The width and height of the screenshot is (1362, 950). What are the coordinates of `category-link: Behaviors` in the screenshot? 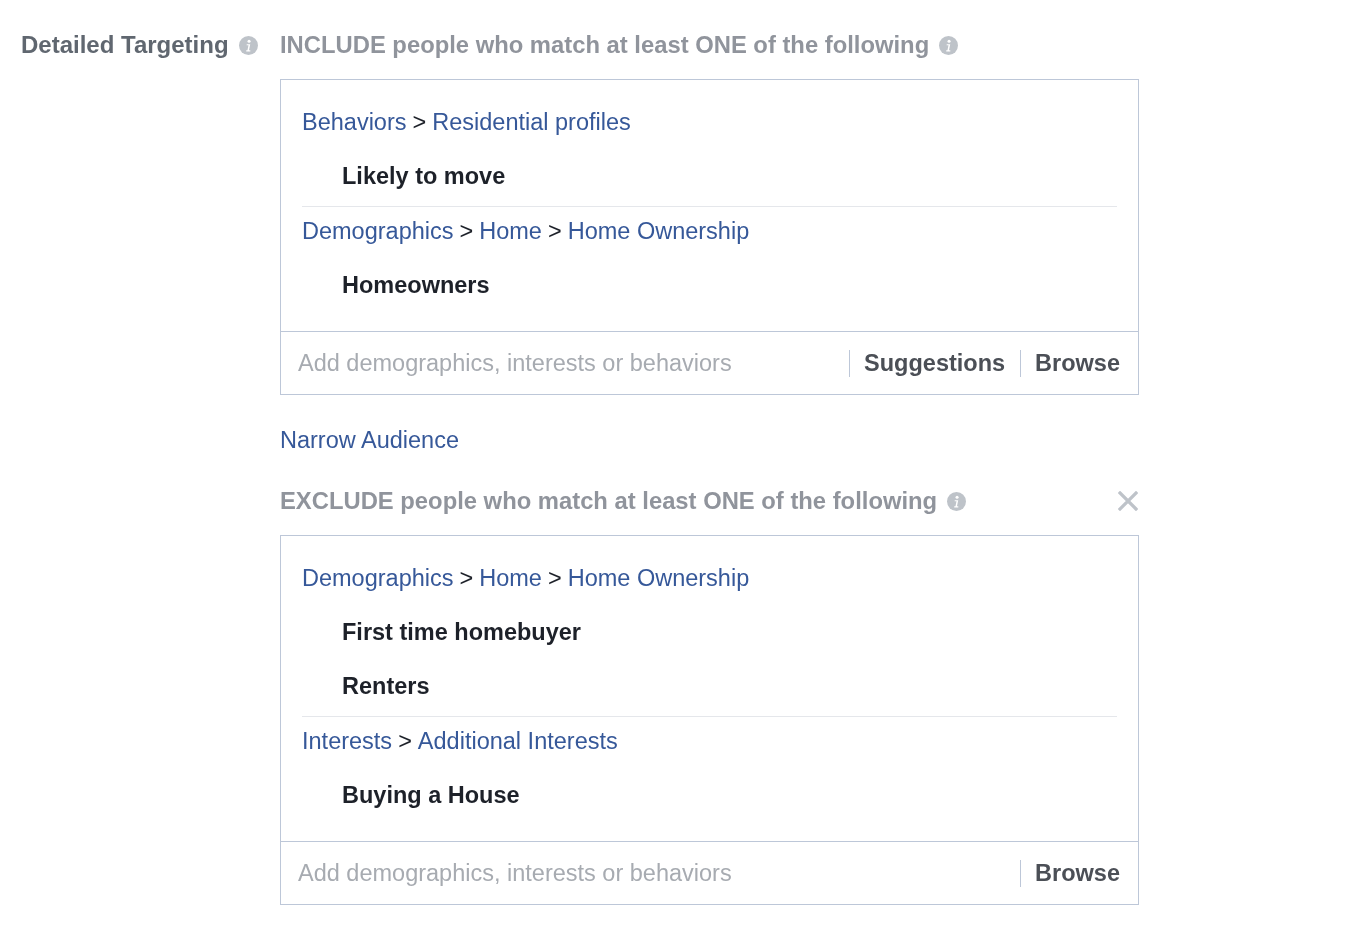 It's located at (354, 122).